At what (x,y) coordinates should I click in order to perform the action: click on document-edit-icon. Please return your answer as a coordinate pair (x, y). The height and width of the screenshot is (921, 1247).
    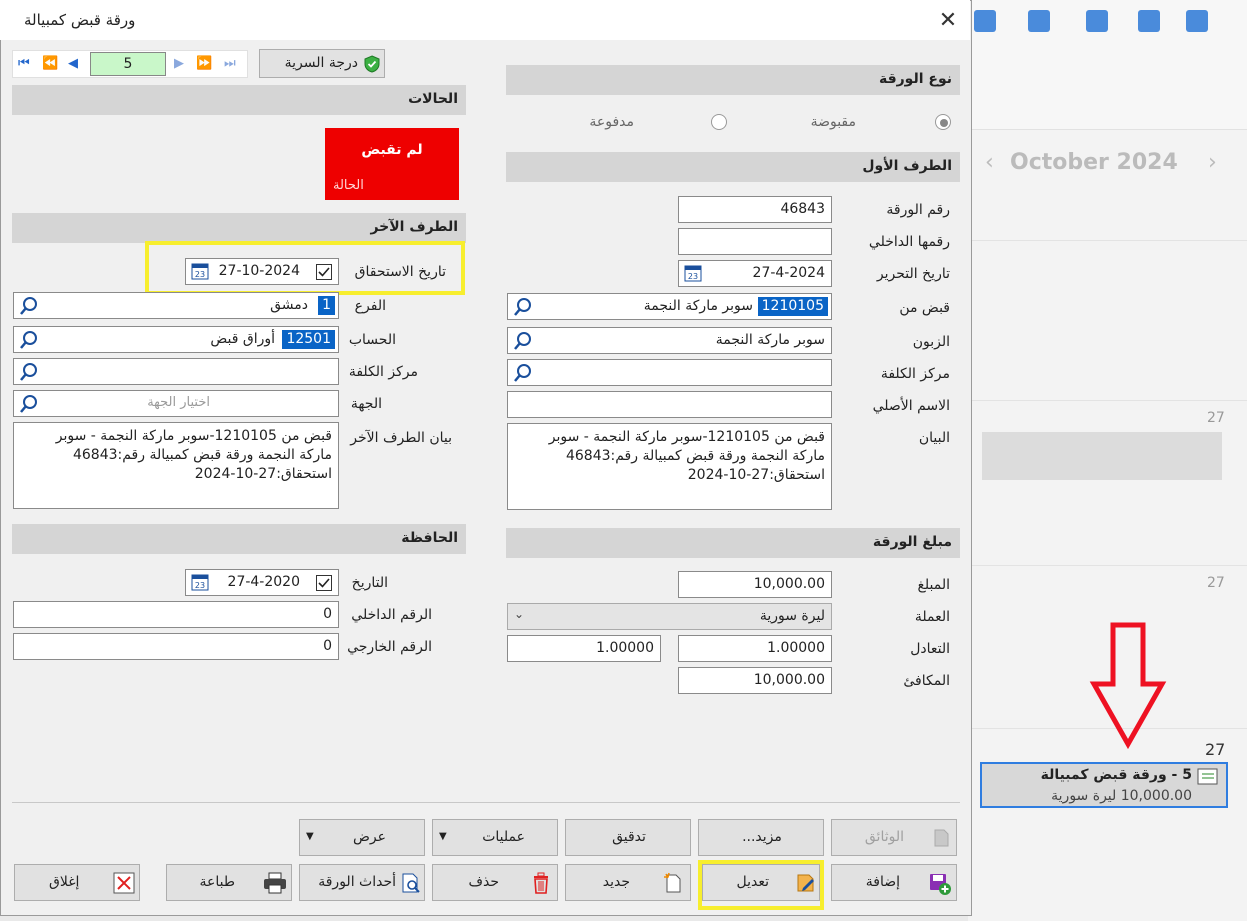
    Looking at the image, I should click on (941, 838).